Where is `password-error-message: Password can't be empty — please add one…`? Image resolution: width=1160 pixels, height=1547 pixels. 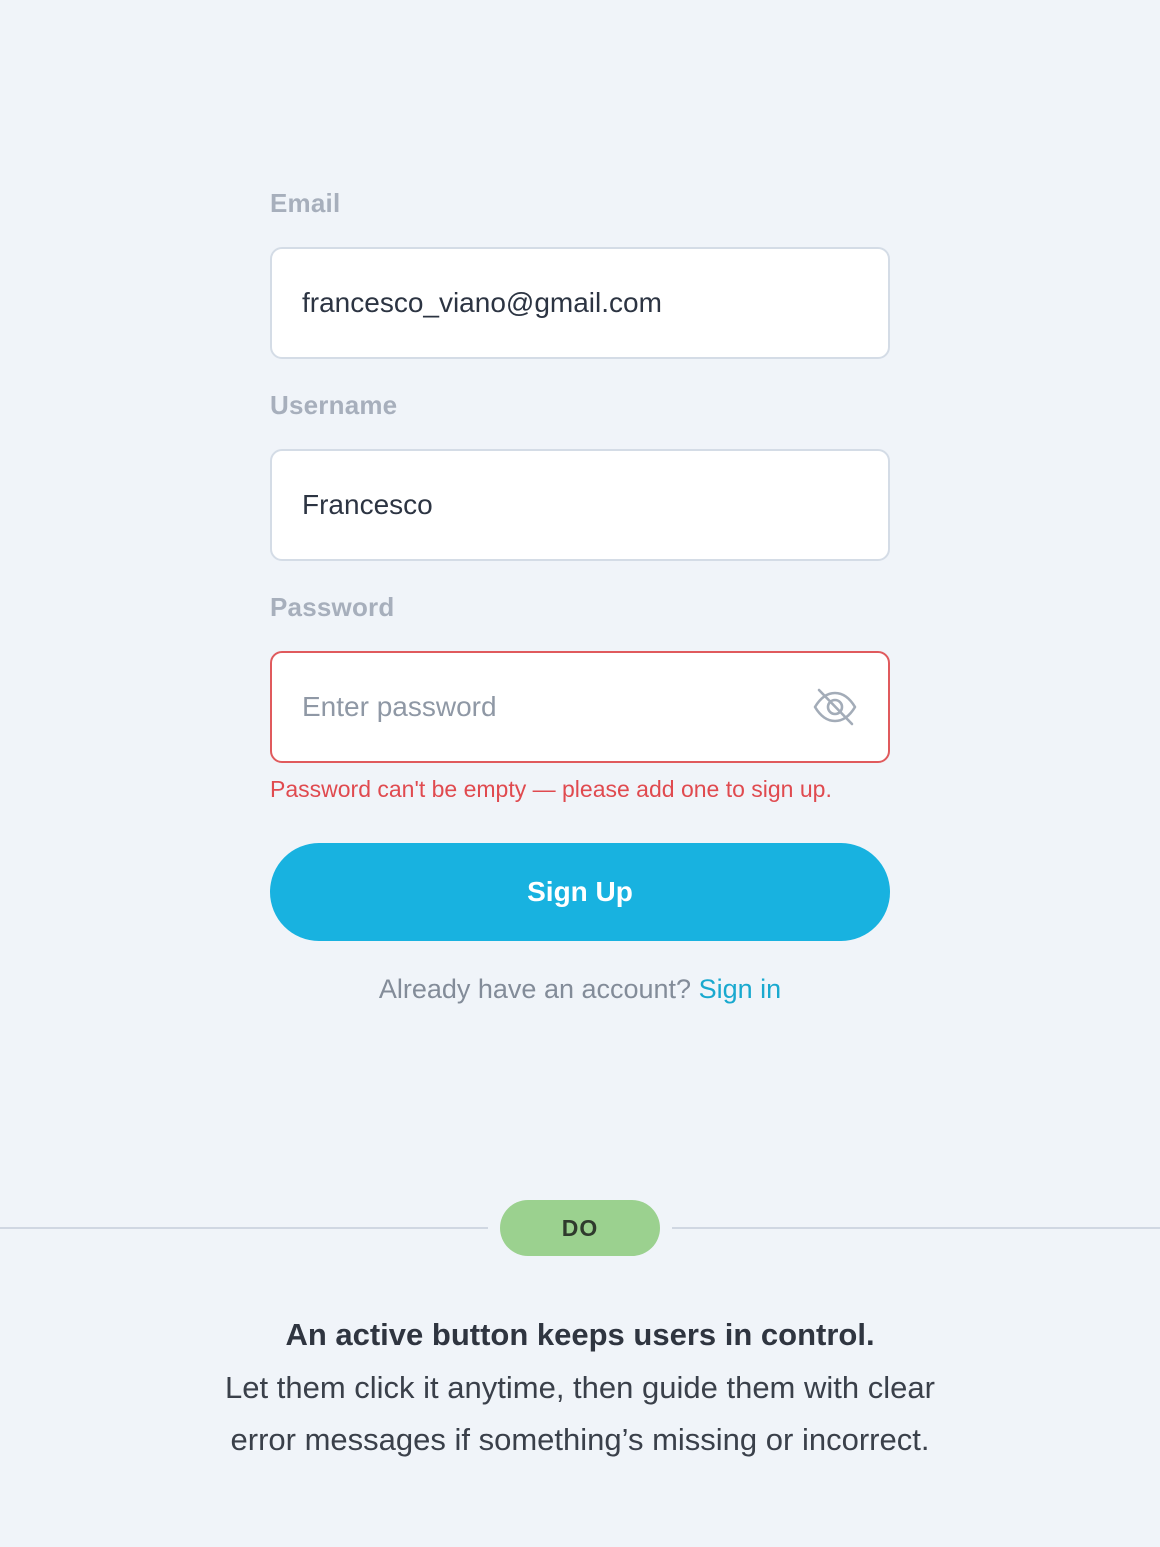 password-error-message: Password can't be empty — please add one… is located at coordinates (551, 789).